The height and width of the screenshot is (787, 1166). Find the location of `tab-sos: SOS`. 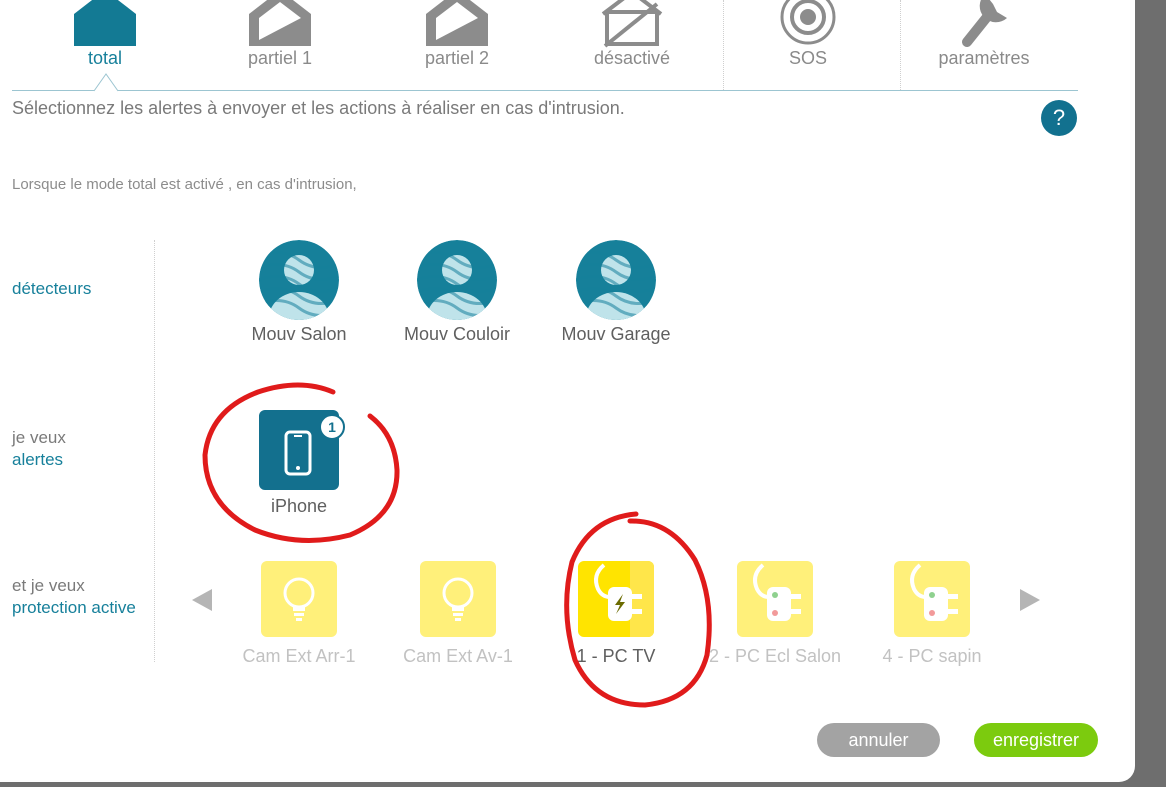

tab-sos: SOS is located at coordinates (808, 36).